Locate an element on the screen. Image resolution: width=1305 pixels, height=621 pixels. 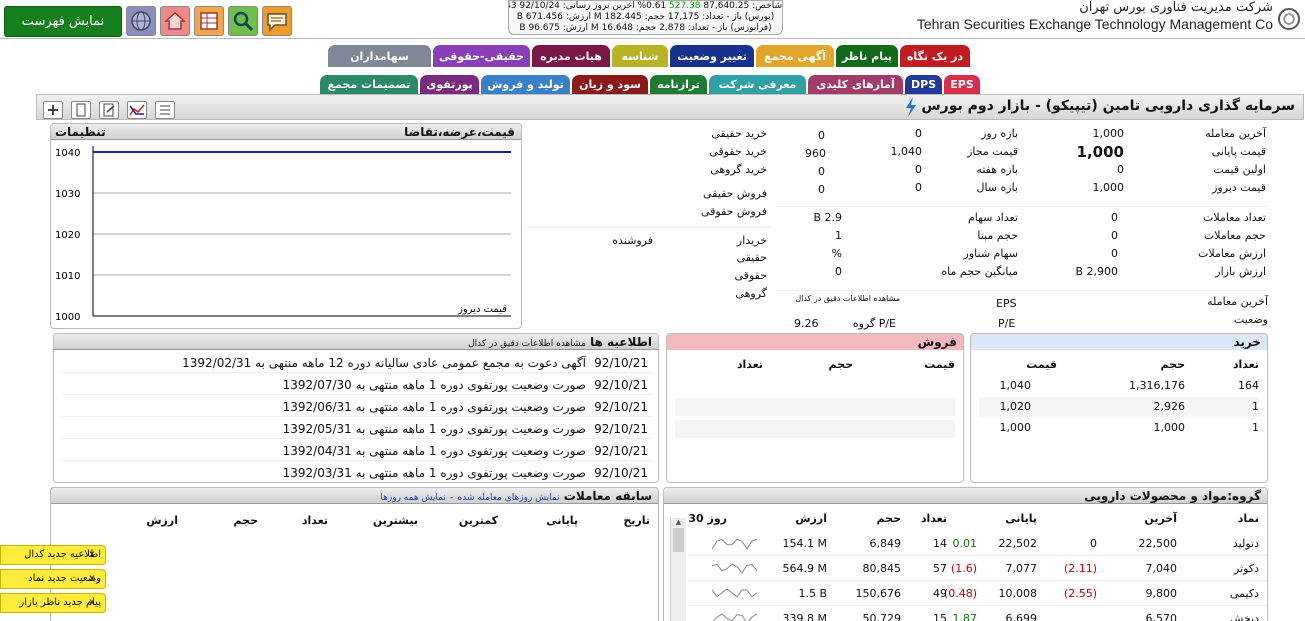
group-symbol: دکوثر is located at coordinates (1246, 568).